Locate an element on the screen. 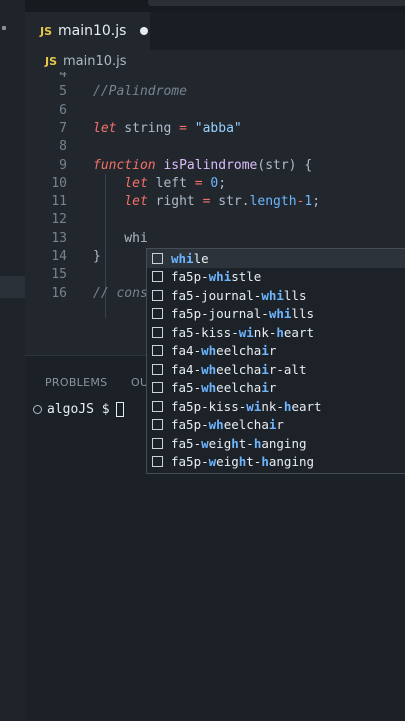  unsaved-dot-icon is located at coordinates (144, 31).